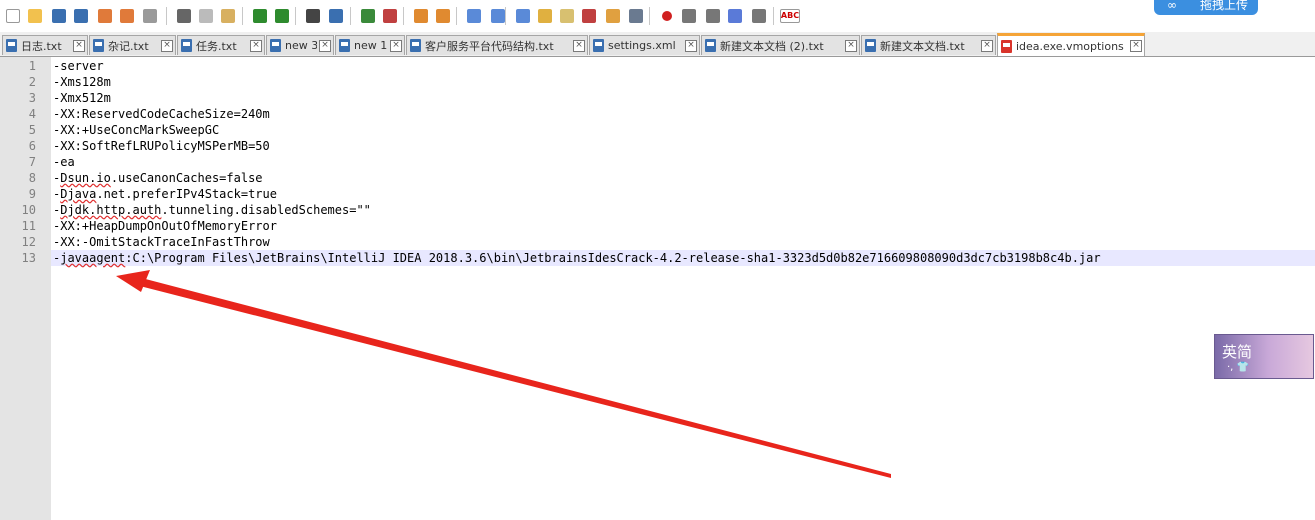 The height and width of the screenshot is (520, 1315). I want to click on code-line: -XX:+UseConcMarkSweepGC, so click(683, 130).